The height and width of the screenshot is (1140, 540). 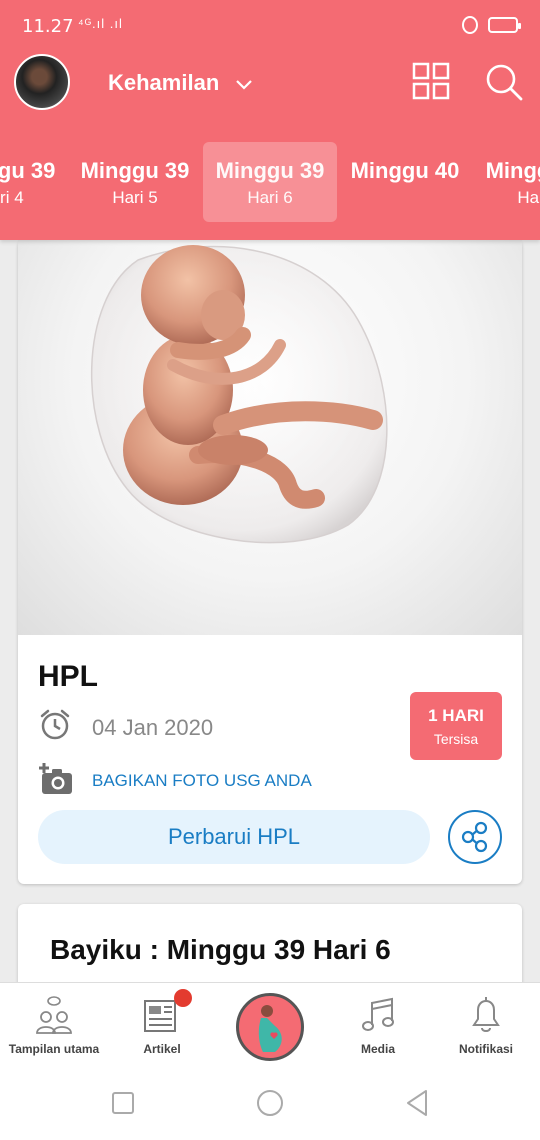 I want to click on bottom-navigation: Tampilan utama Artikel Media Notifikasi, so click(x=270, y=1025).